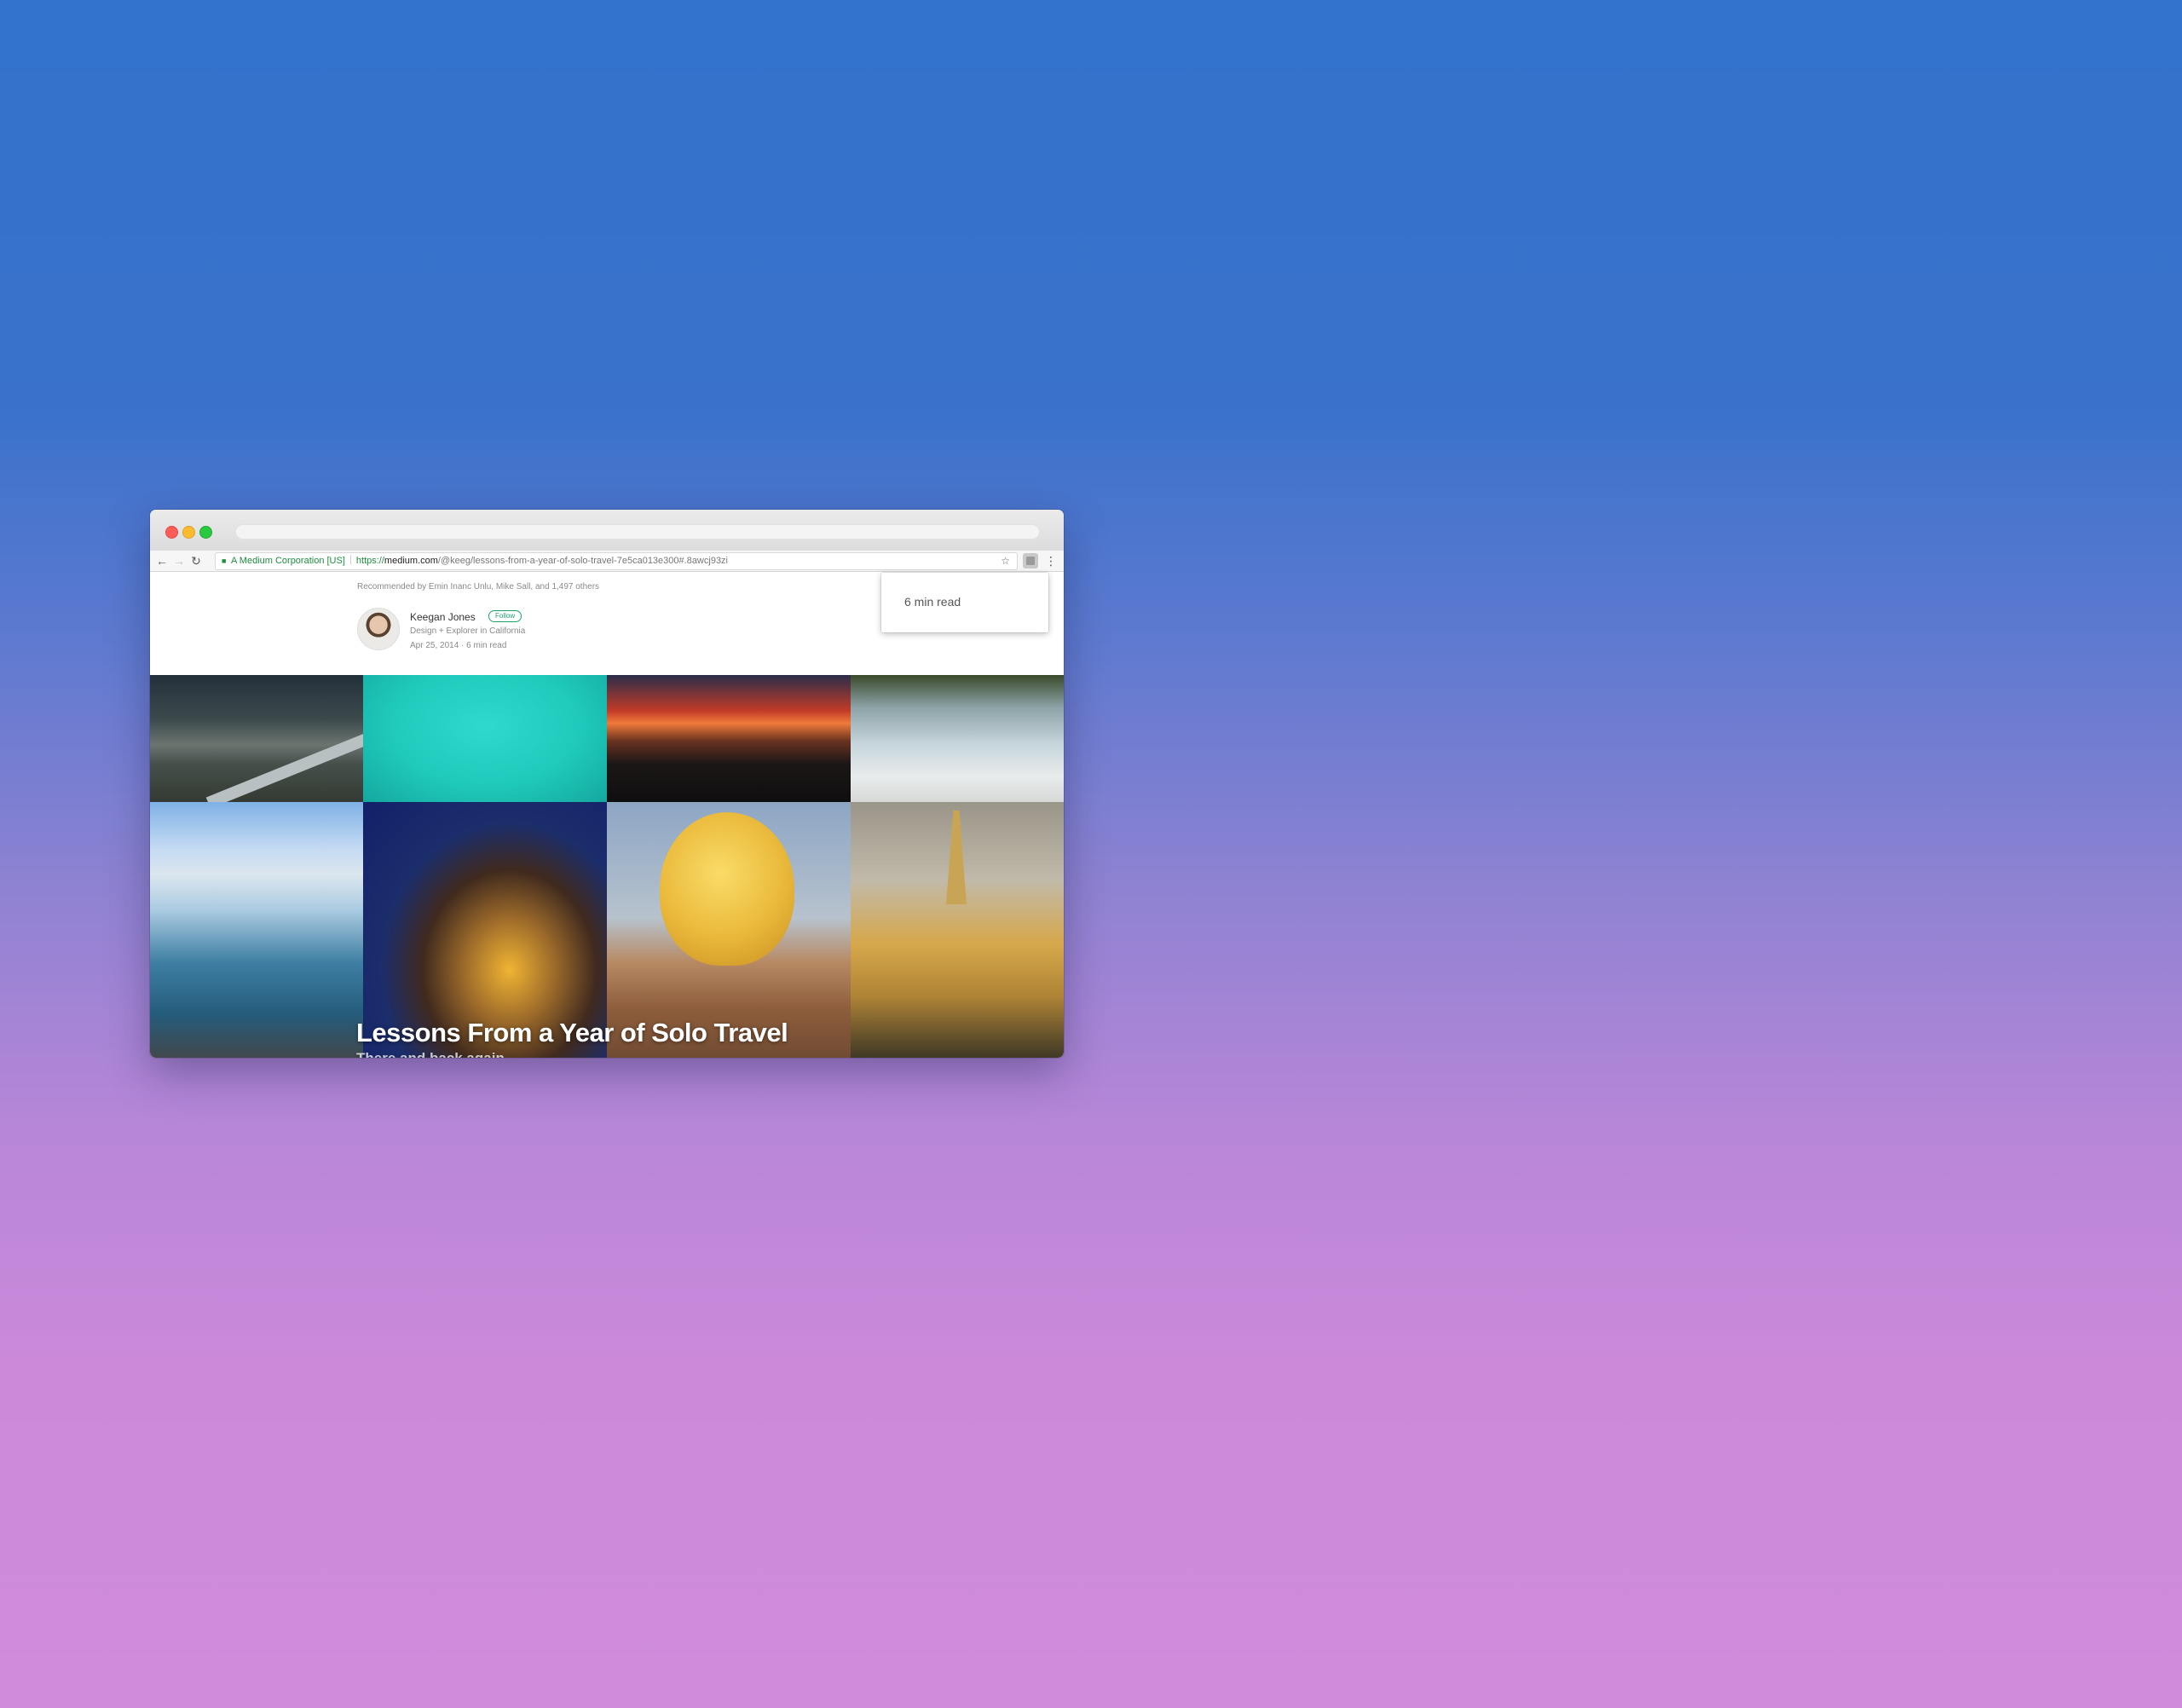 This screenshot has height=1708, width=2182. What do you see at coordinates (256, 930) in the screenshot?
I see `glacier-lagoon-photo` at bounding box center [256, 930].